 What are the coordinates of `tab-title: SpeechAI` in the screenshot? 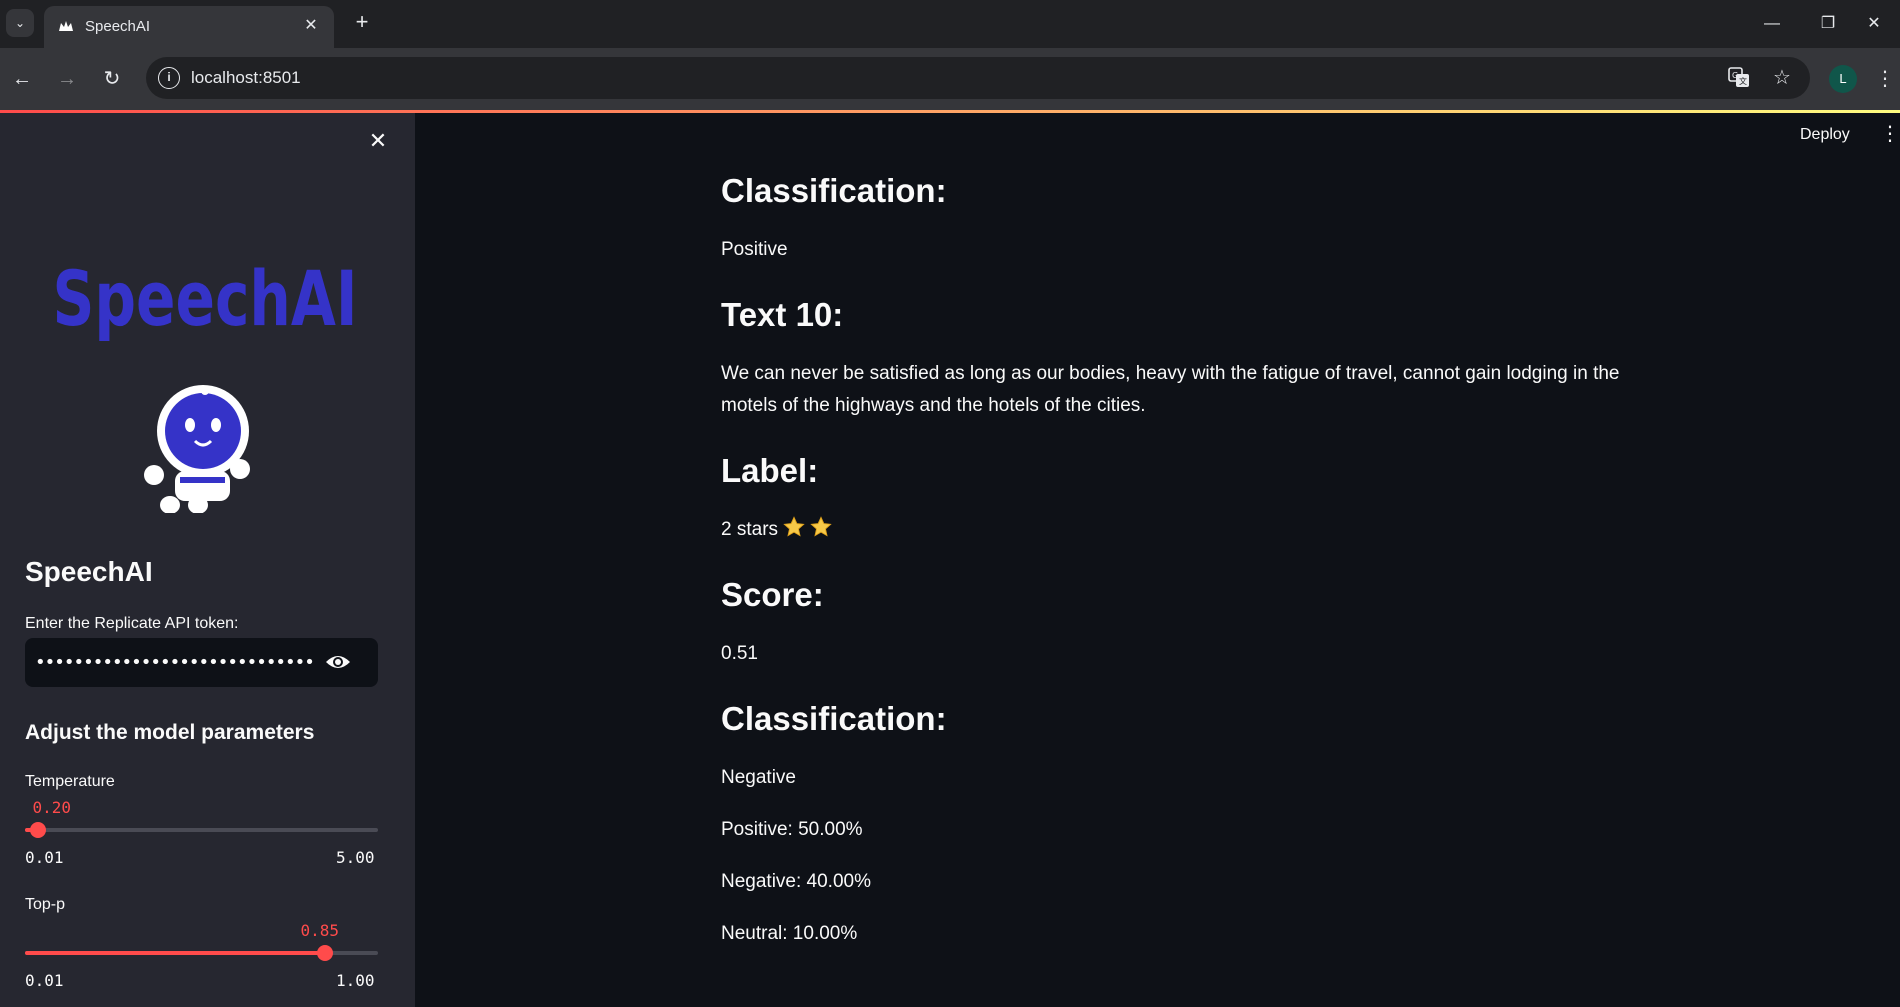 It's located at (118, 26).